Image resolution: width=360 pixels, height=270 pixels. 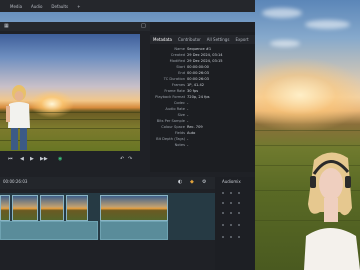 What do you see at coordinates (196, 85) in the screenshot?
I see `metadata-value: 1P, 41.42` at bounding box center [196, 85].